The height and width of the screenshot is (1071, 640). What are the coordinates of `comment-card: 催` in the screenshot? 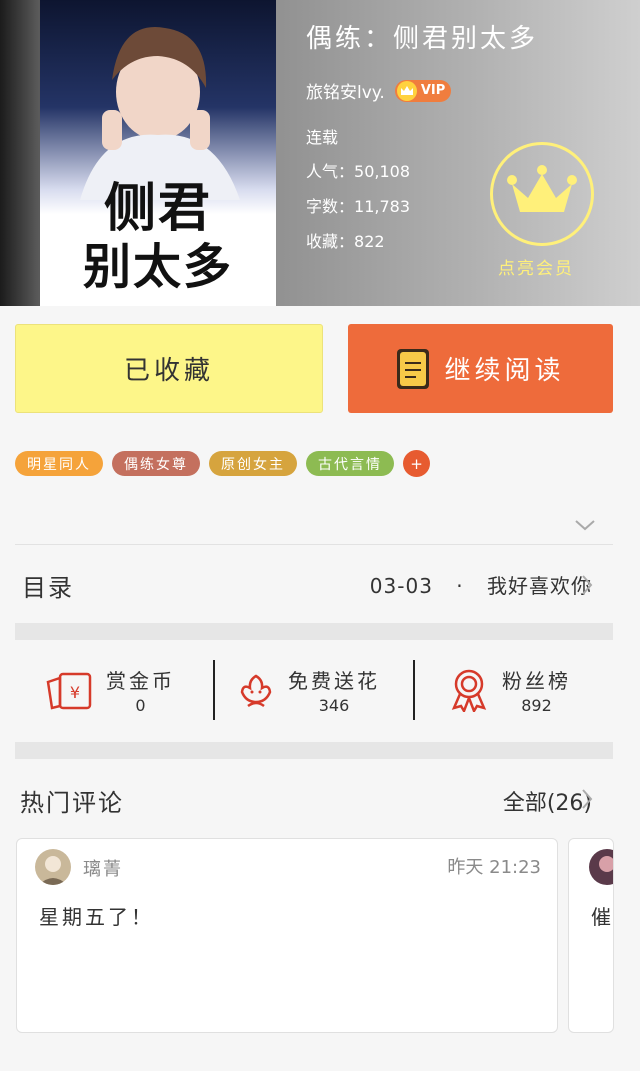 It's located at (591, 935).